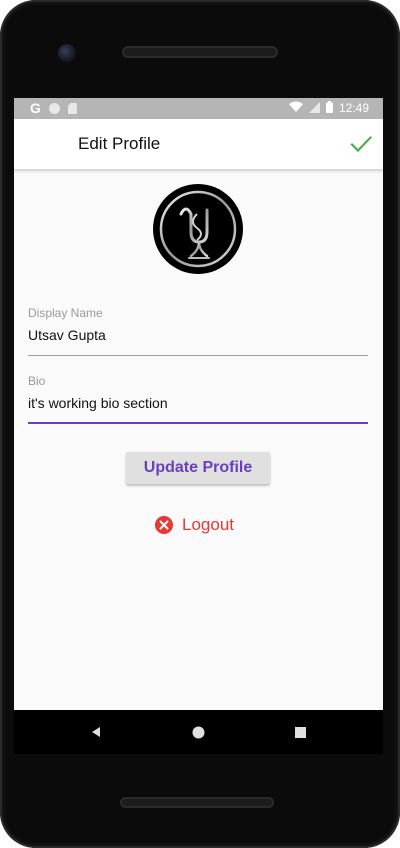 The height and width of the screenshot is (848, 400). Describe the element at coordinates (72, 108) in the screenshot. I see `sd-card-icon` at that location.